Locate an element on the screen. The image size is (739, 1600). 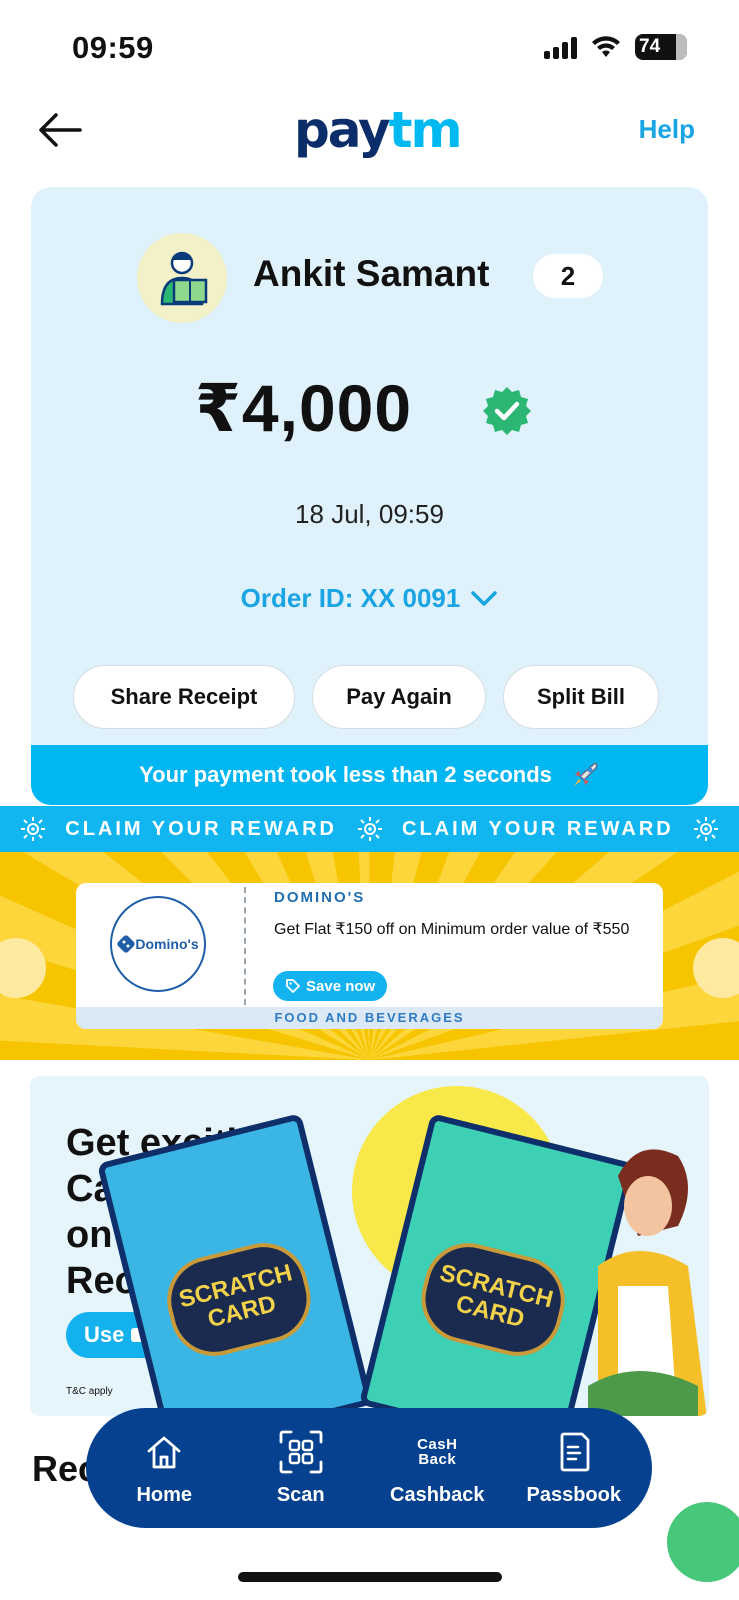
battery-icon: 74 is located at coordinates (661, 47).